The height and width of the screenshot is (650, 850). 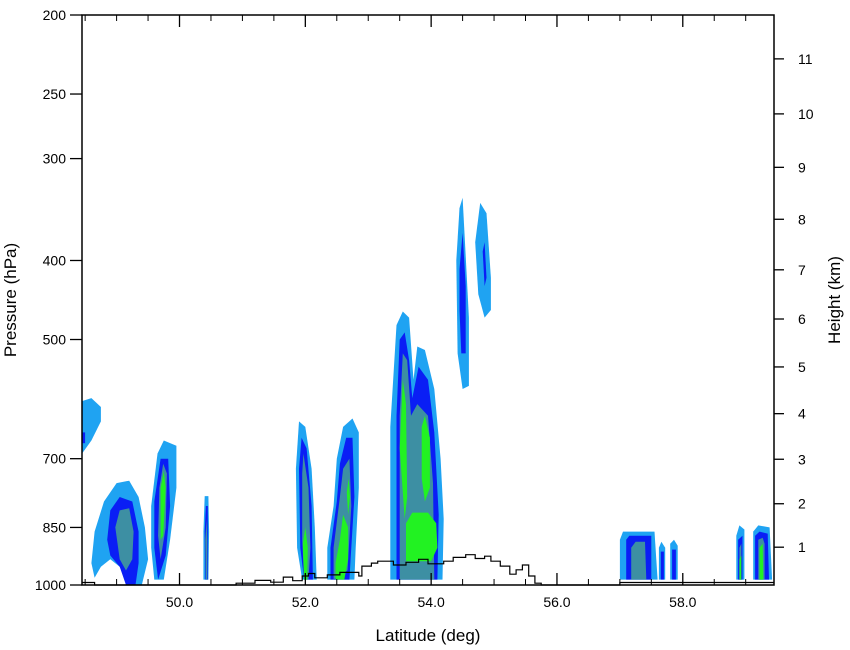 What do you see at coordinates (802, 167) in the screenshot?
I see `y-right-tick-label: 9` at bounding box center [802, 167].